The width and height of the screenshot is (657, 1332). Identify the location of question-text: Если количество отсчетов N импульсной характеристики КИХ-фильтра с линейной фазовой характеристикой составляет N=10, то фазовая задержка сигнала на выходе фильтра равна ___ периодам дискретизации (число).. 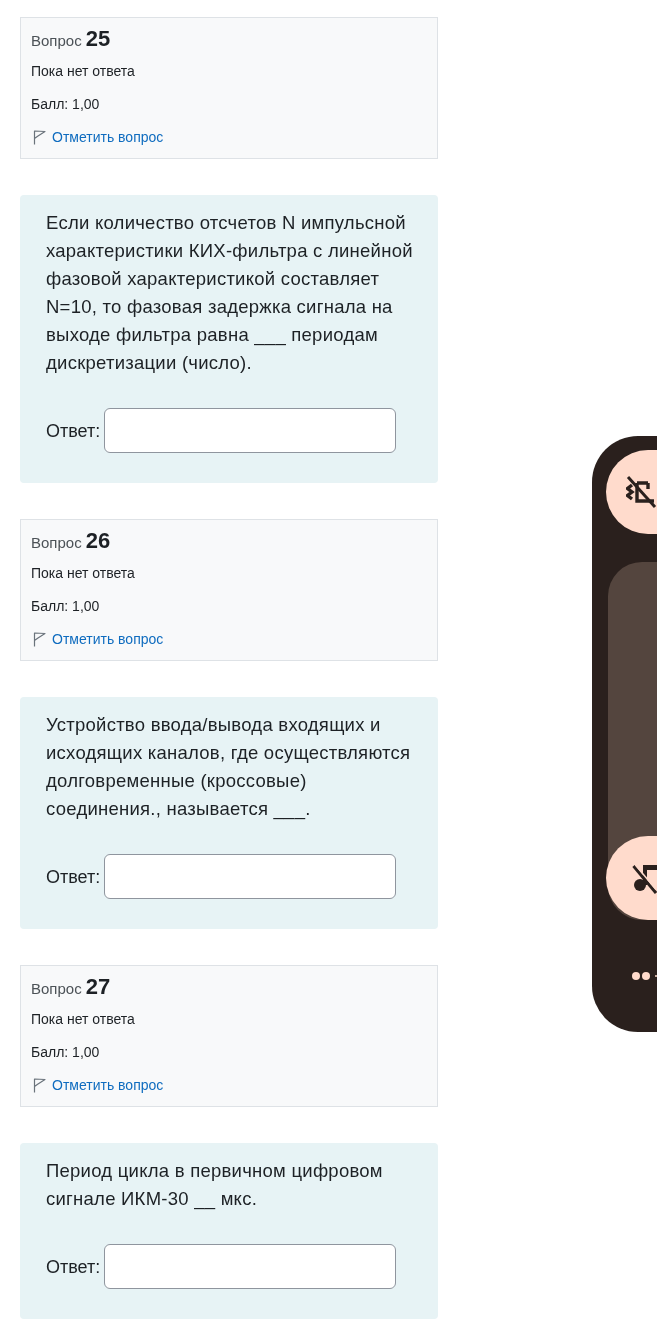
(230, 293).